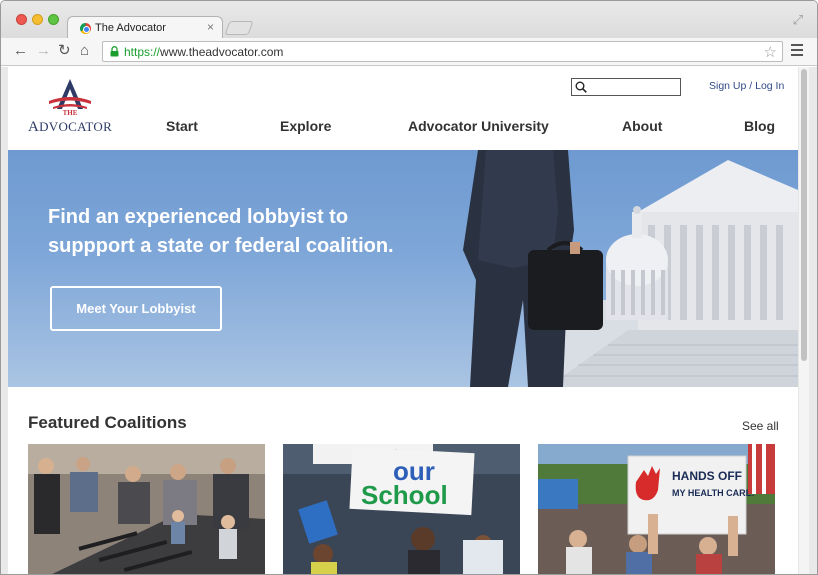 Image resolution: width=818 pixels, height=575 pixels. I want to click on page-scrollbar, so click(803, 320).